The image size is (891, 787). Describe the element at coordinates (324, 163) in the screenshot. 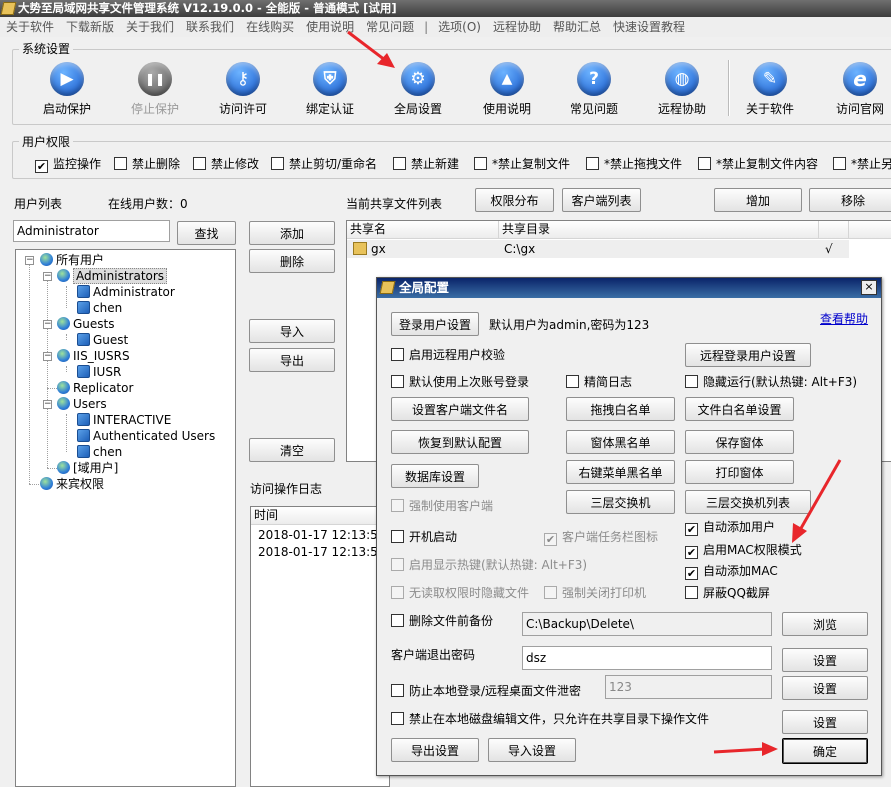

I see `perm-no-cut-rename: 禁止剪切/重命名` at that location.